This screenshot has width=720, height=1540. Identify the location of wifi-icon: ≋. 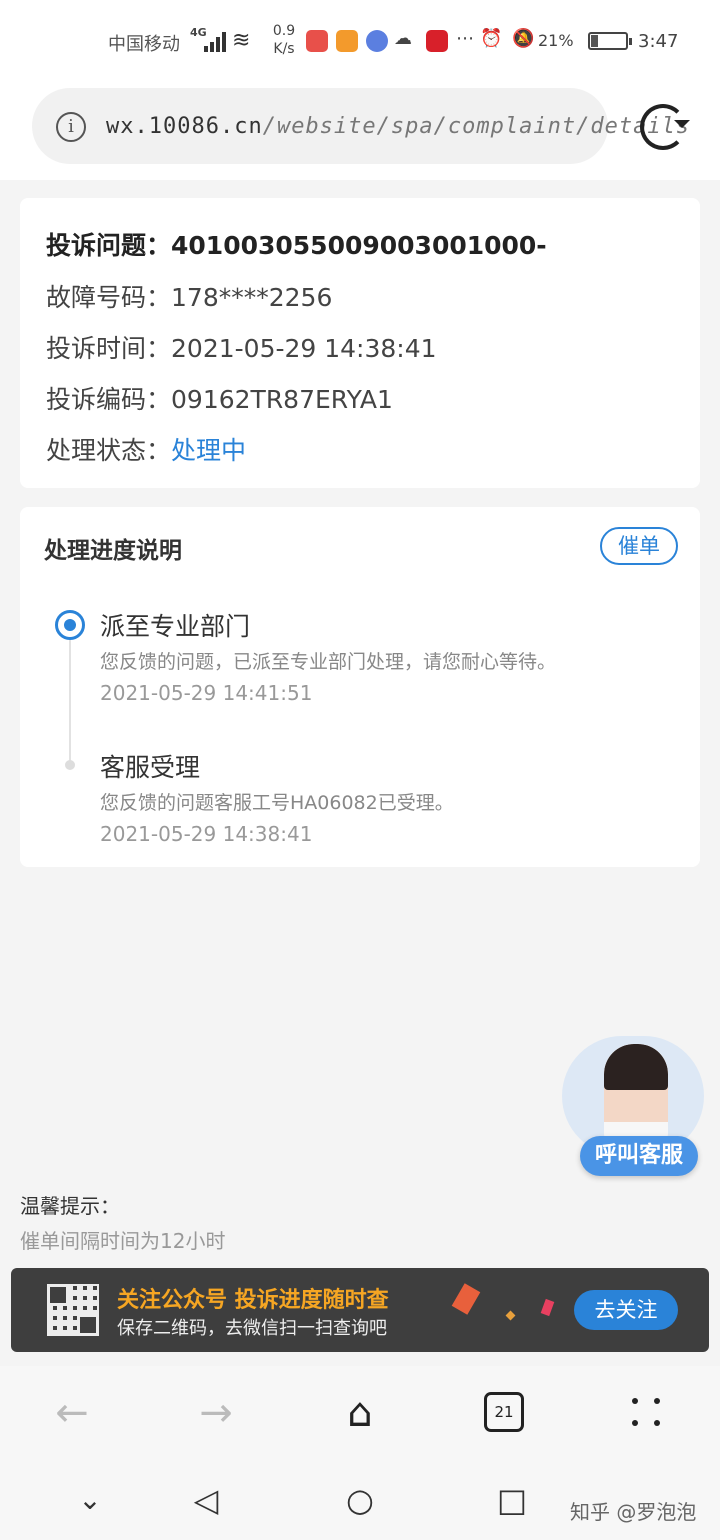
(241, 40).